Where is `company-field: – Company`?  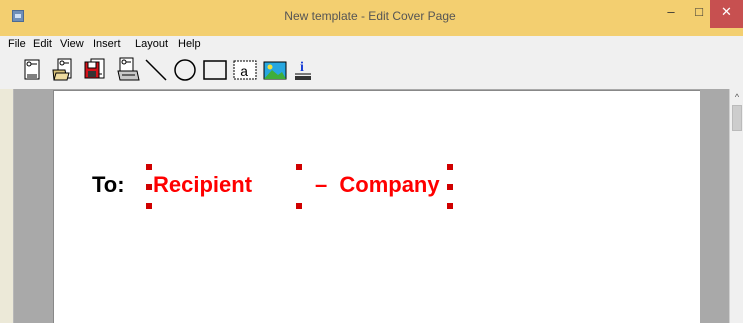 company-field: – Company is located at coordinates (377, 185).